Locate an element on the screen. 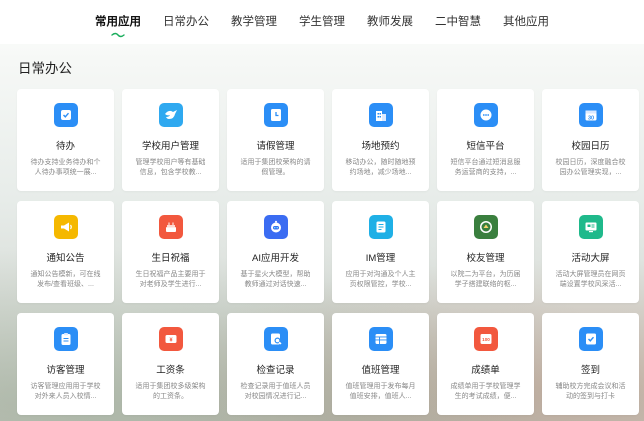  nav-tab-label: 二中智慧 is located at coordinates (458, 22).